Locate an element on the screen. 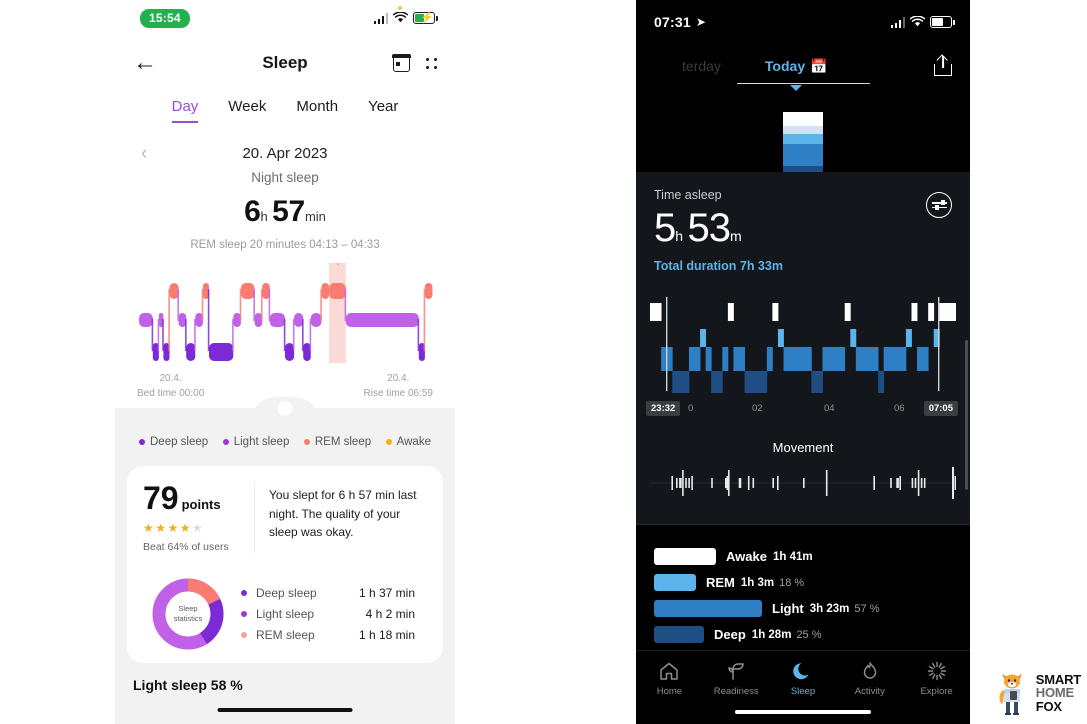 Image resolution: width=1087 pixels, height=724 pixels. adjust-icon is located at coordinates (939, 205).